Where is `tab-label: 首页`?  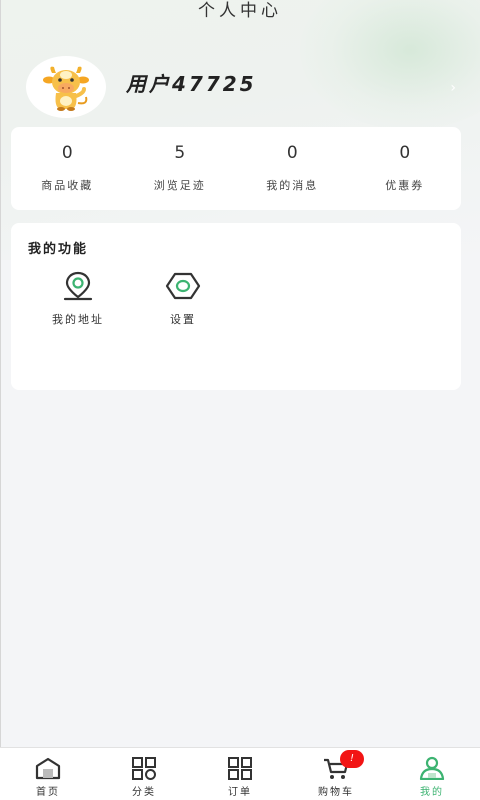
tab-label: 首页 is located at coordinates (48, 792).